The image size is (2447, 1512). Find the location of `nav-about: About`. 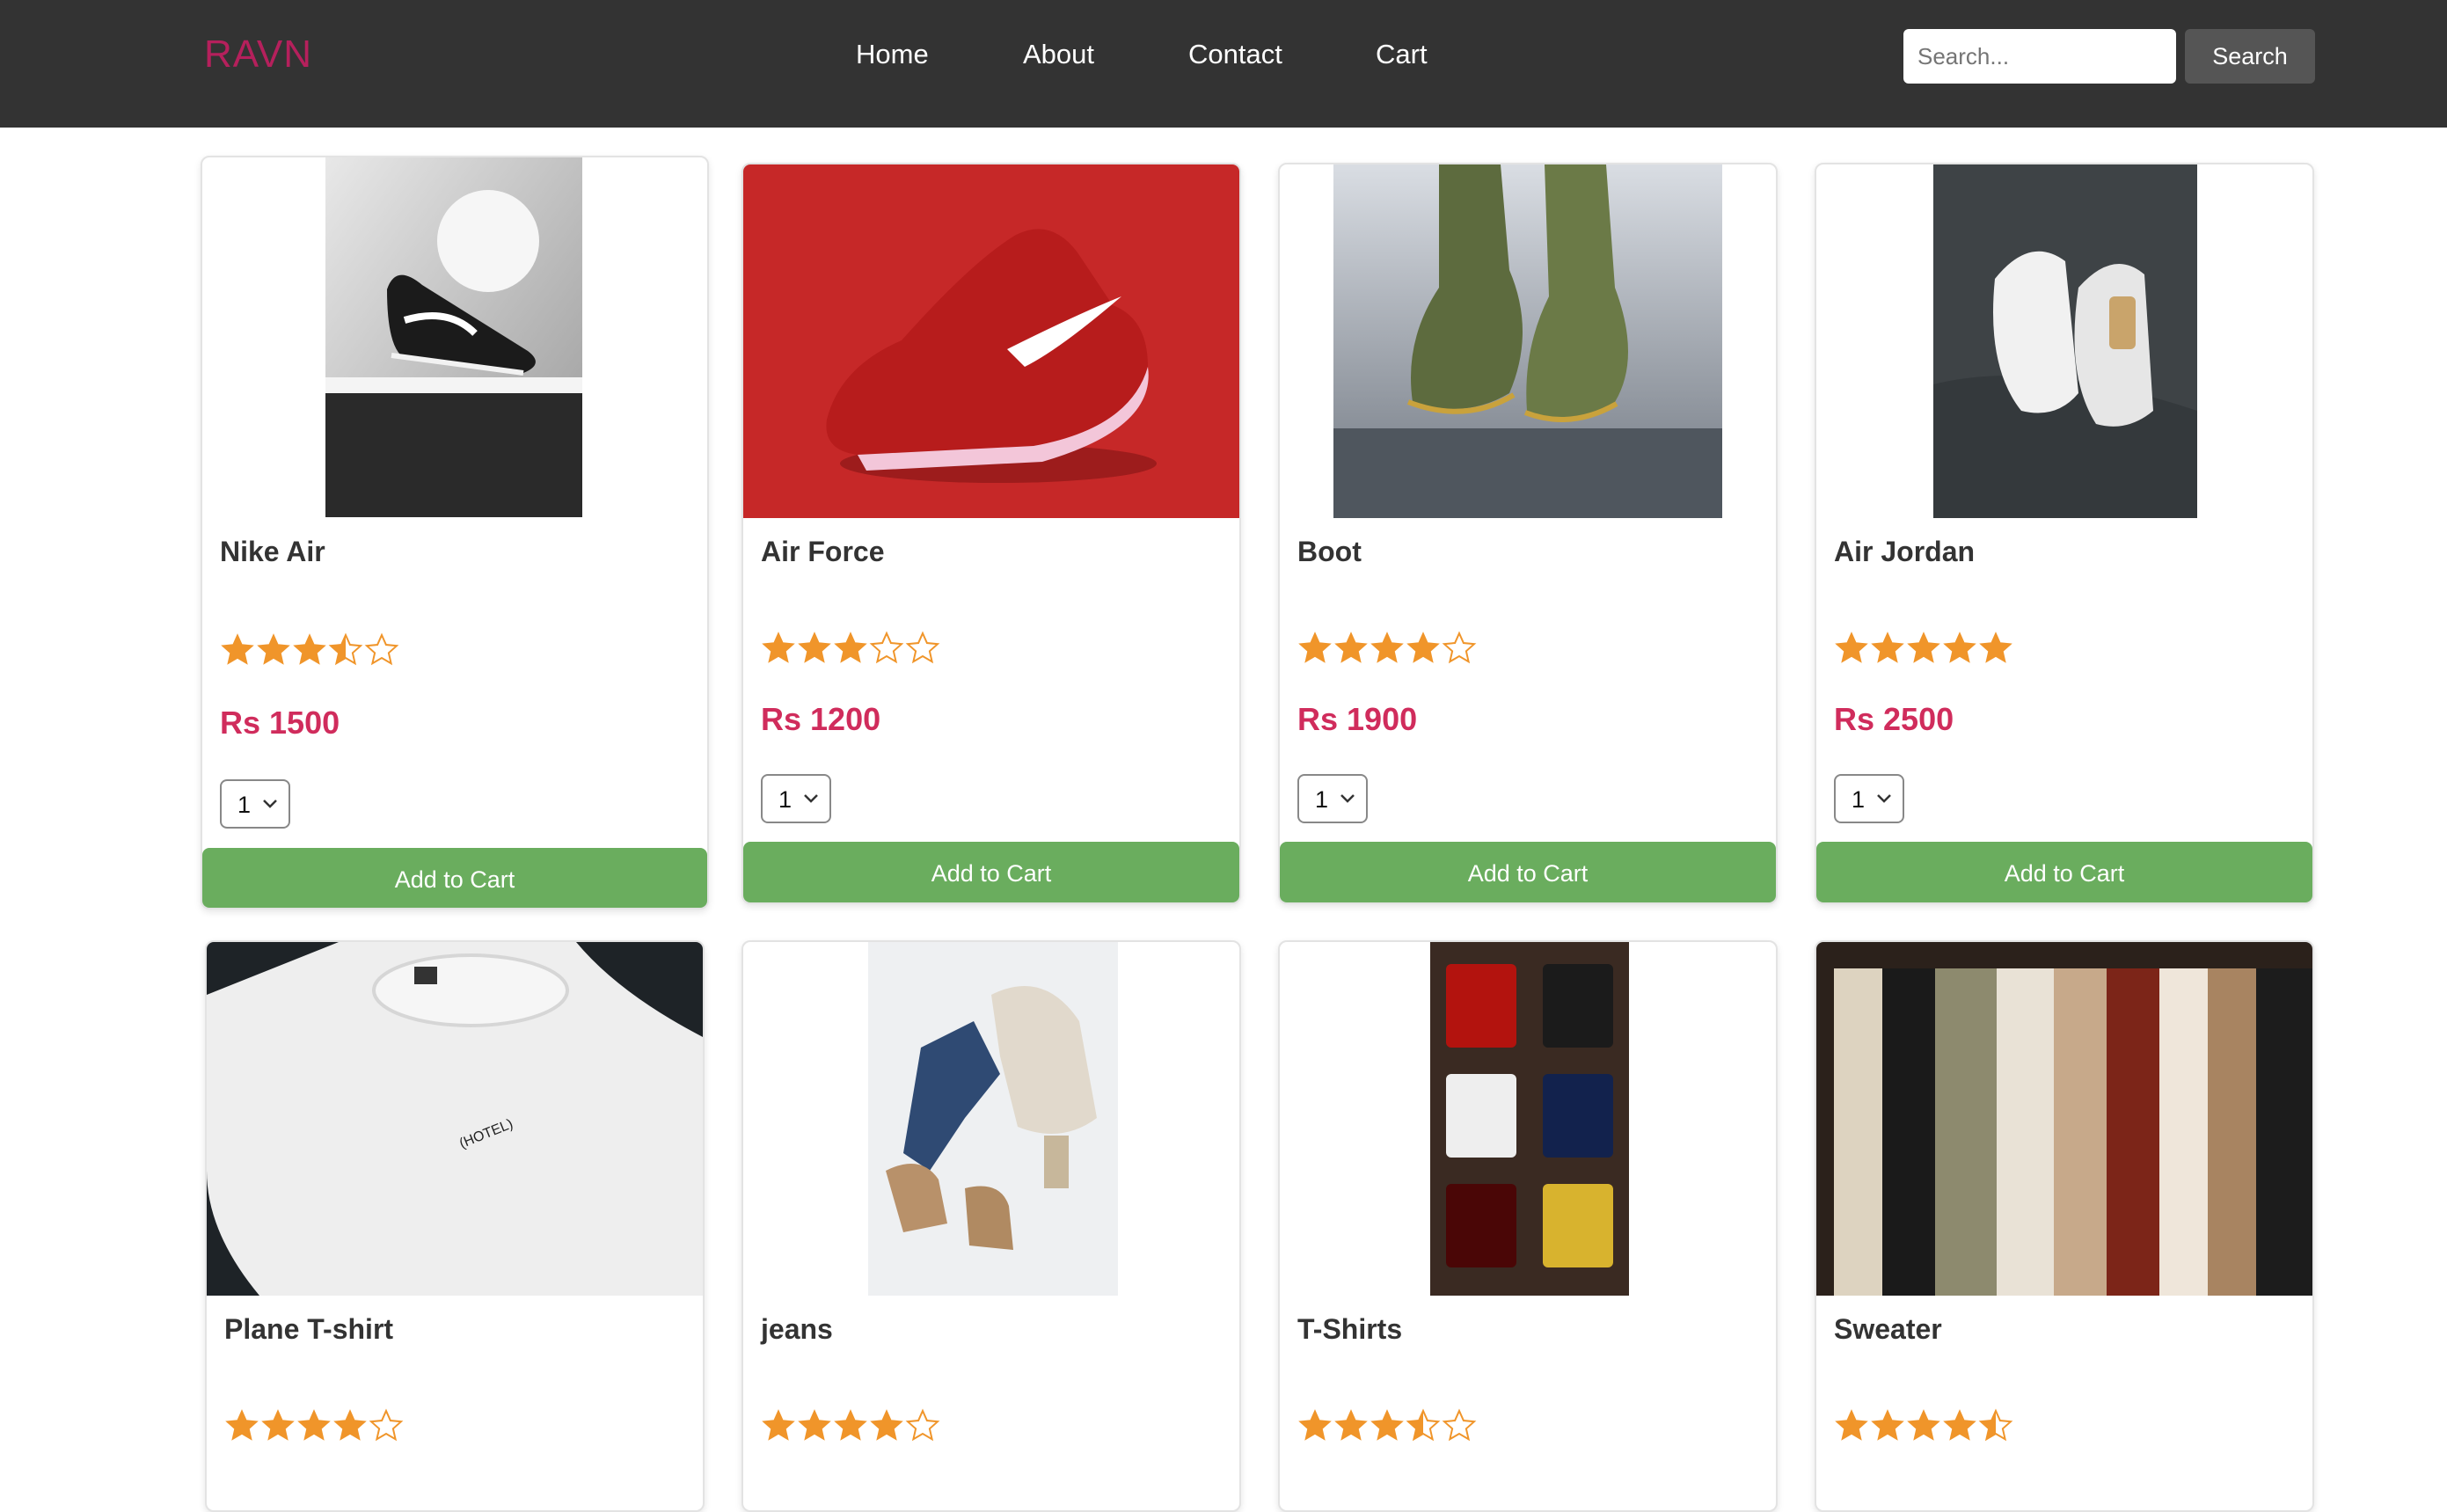

nav-about: About is located at coordinates (1058, 54).